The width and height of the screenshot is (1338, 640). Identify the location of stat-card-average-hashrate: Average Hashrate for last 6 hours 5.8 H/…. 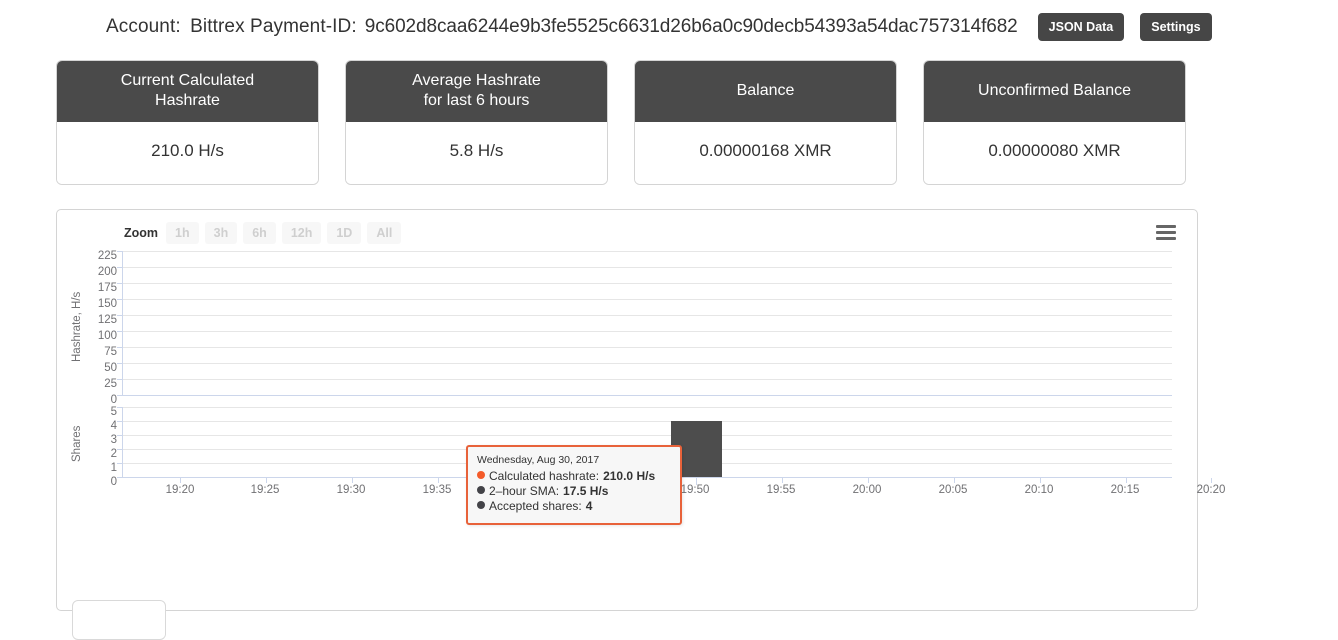
(476, 122).